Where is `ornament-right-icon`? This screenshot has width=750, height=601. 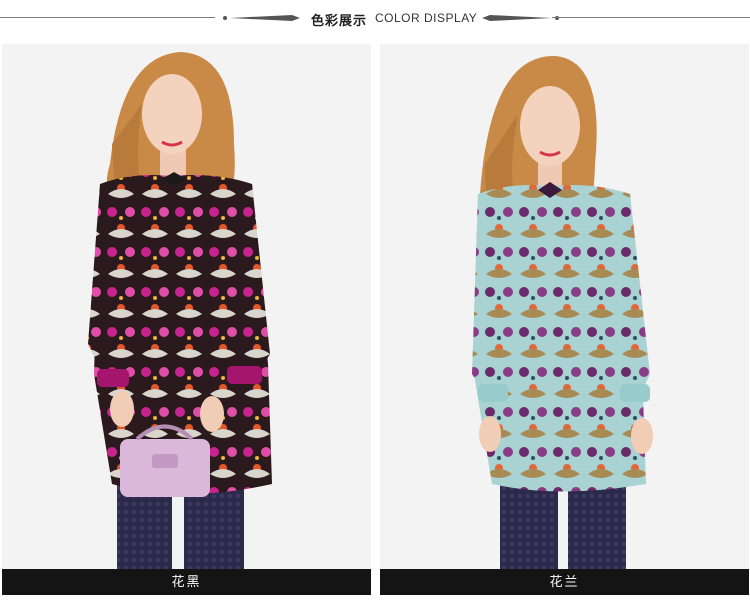
ornament-right-icon is located at coordinates (520, 18).